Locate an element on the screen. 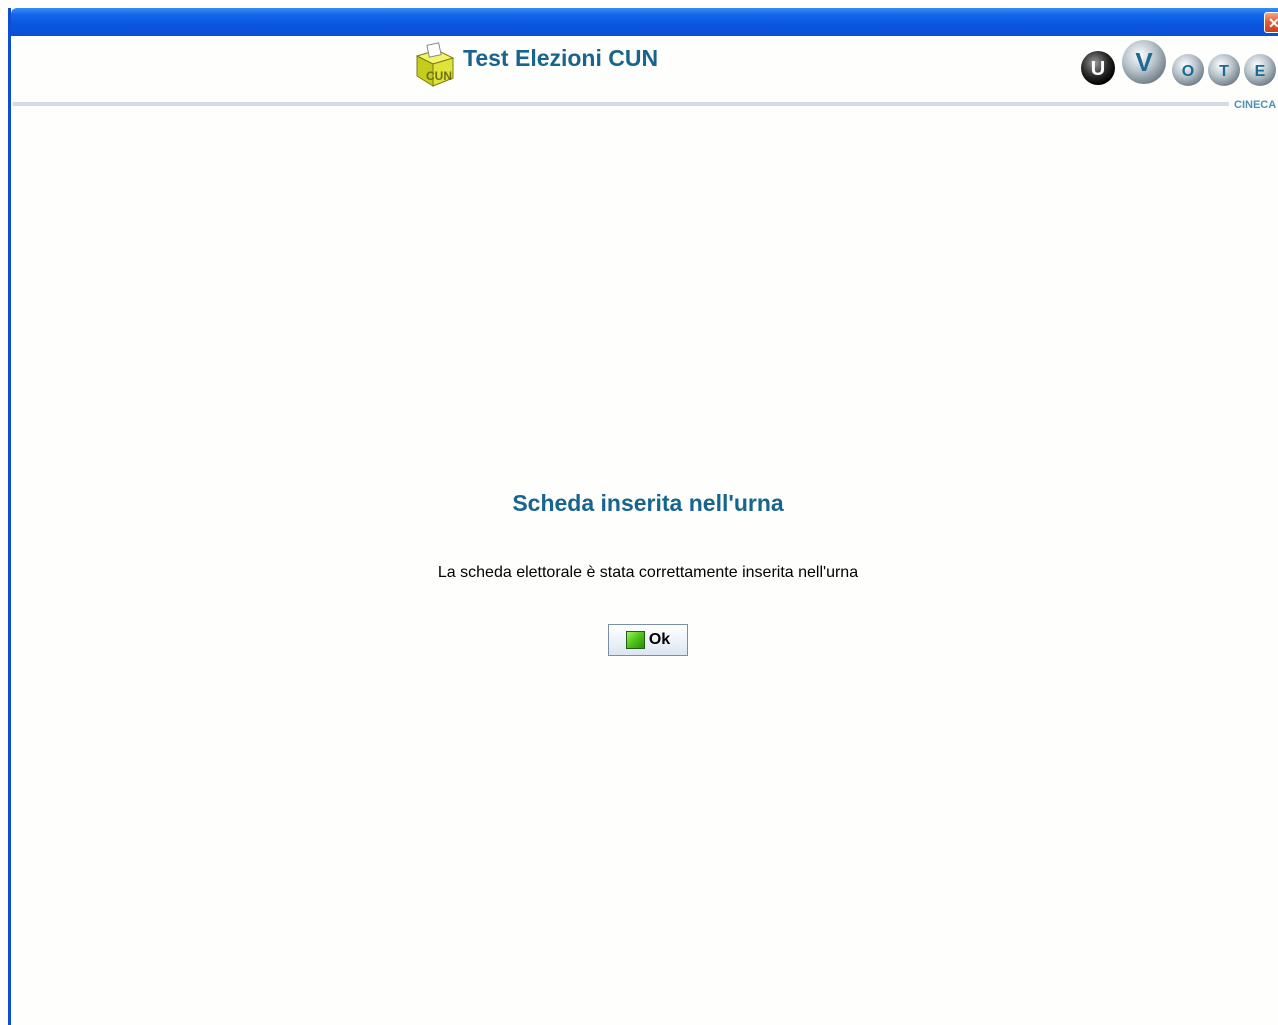 The image size is (1278, 1025). brand-ball-u: U is located at coordinates (1098, 68).